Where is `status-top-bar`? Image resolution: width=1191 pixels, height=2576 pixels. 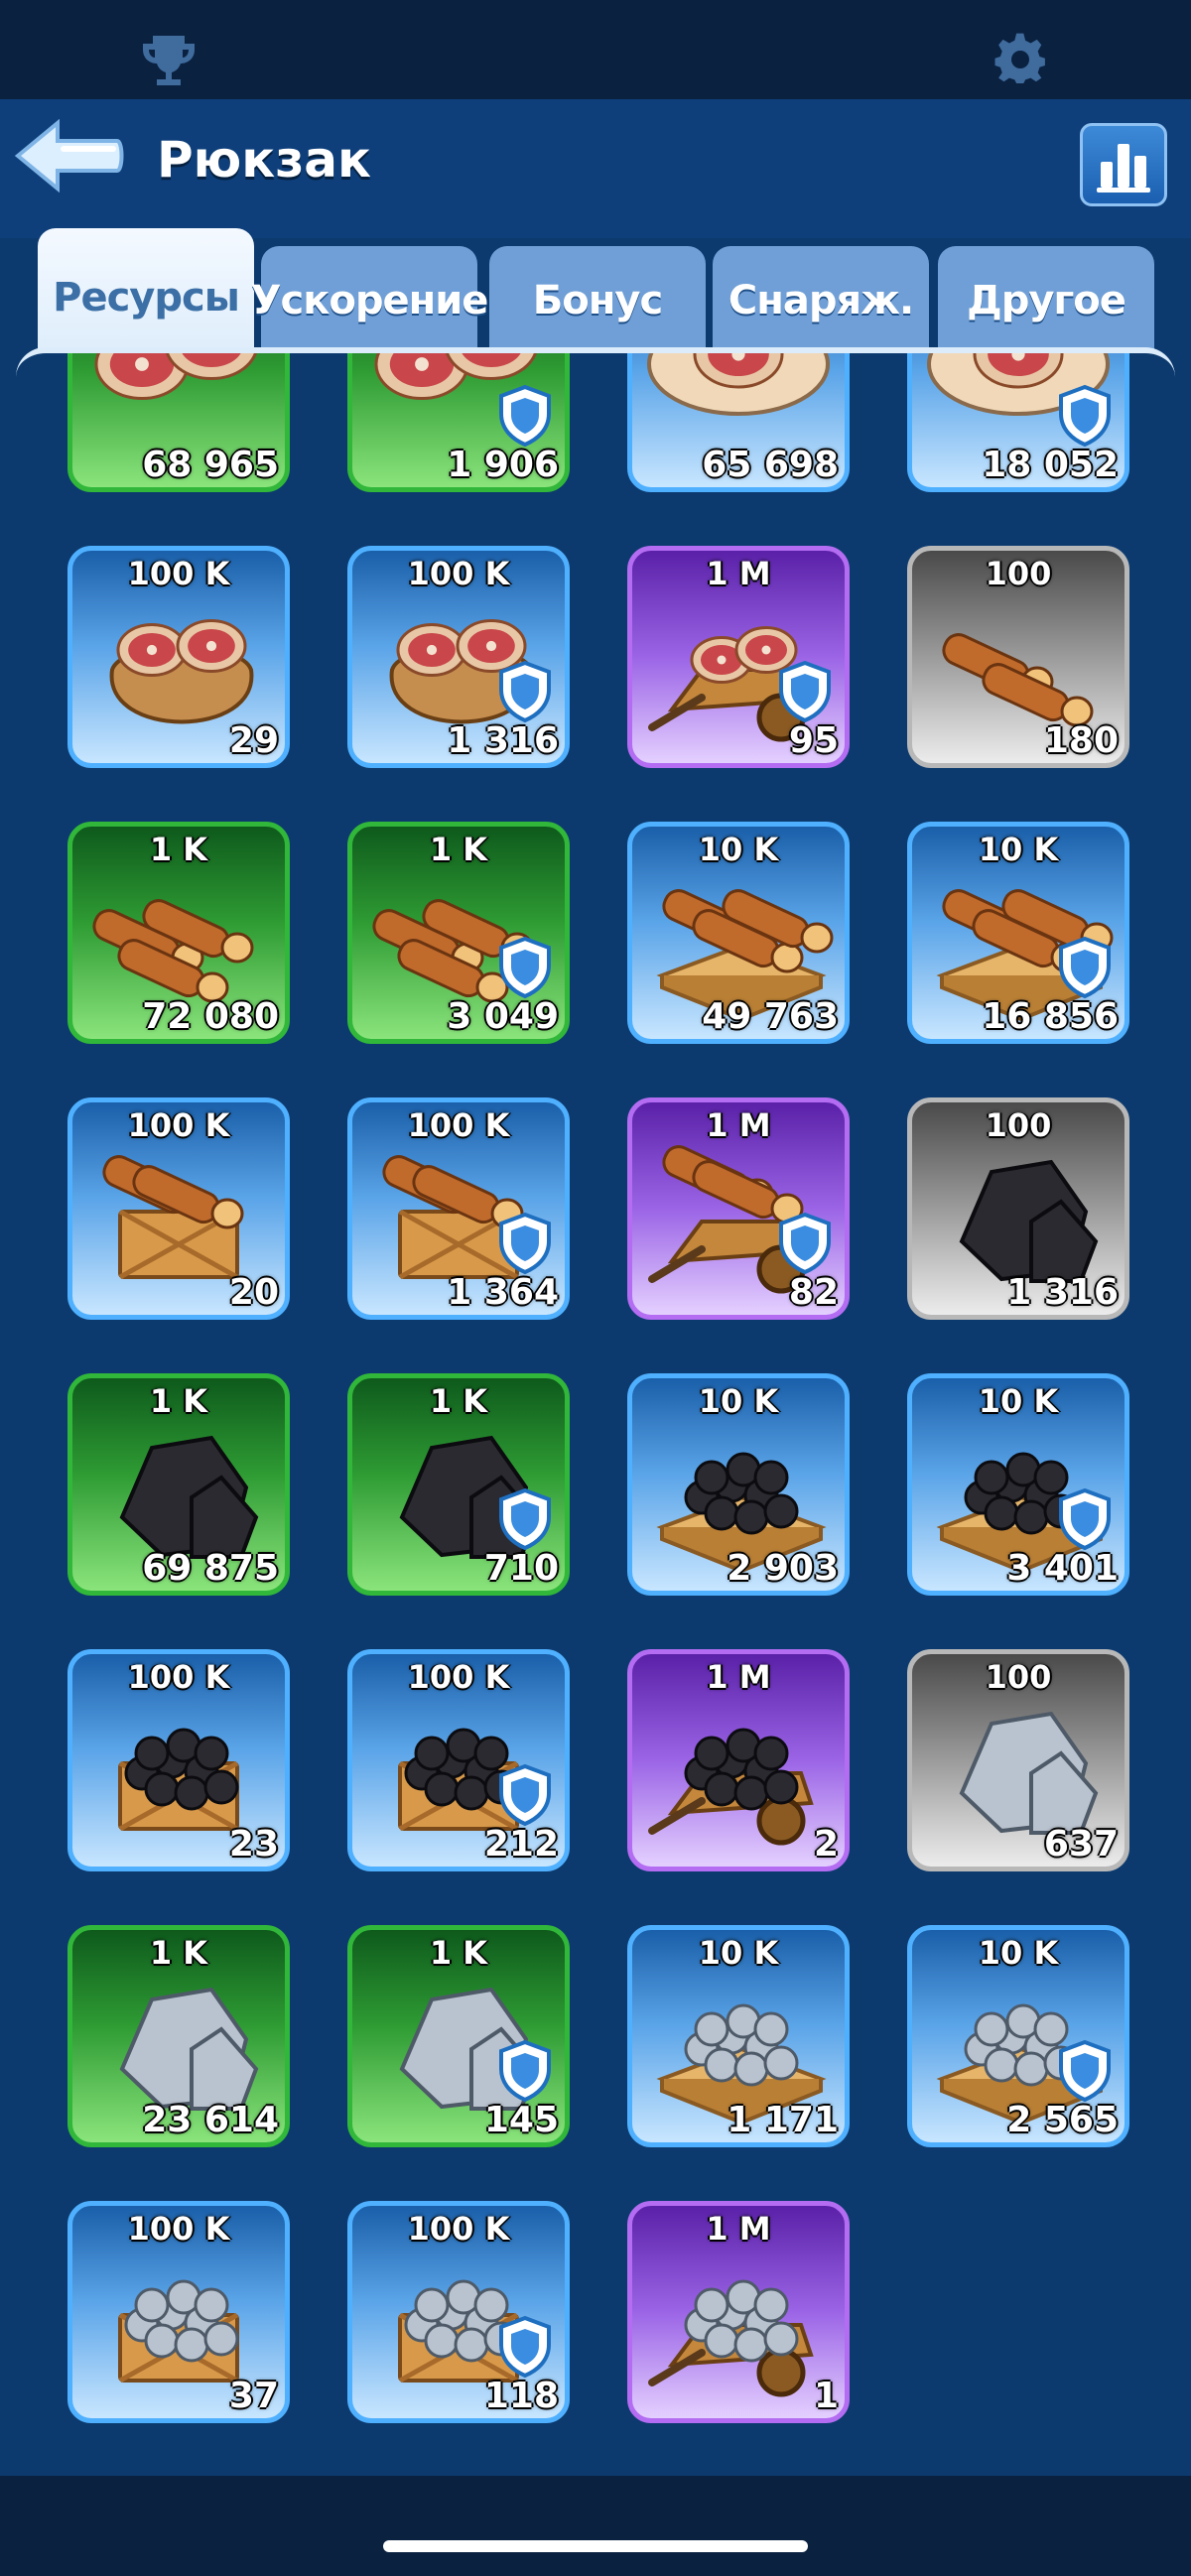 status-top-bar is located at coordinates (595, 50).